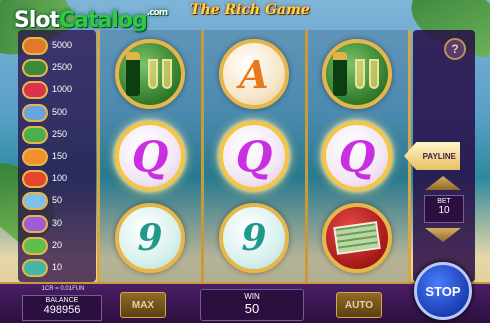 The image size is (490, 323). What do you see at coordinates (252, 308) in the screenshot?
I see `win-value: 50` at bounding box center [252, 308].